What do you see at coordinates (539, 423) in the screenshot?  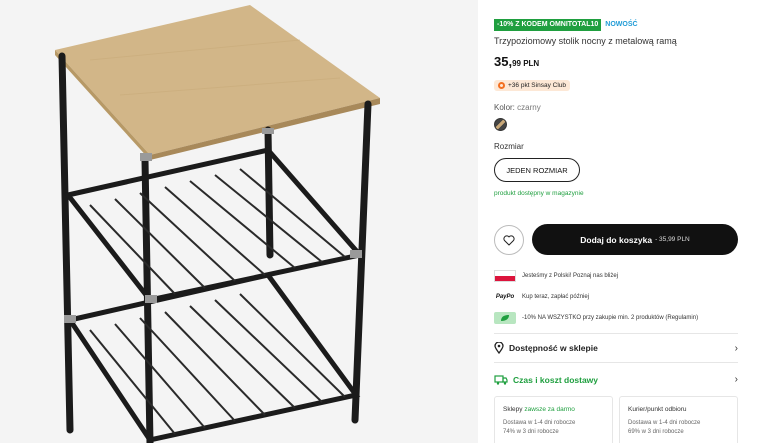 I see `stores-line1: Dostawa w 1-4 dni robocze` at bounding box center [539, 423].